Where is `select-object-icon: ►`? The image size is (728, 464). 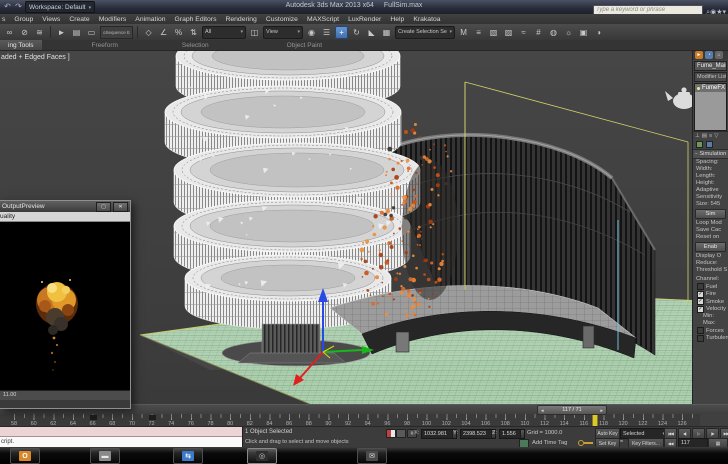 select-object-icon: ► is located at coordinates (61, 32).